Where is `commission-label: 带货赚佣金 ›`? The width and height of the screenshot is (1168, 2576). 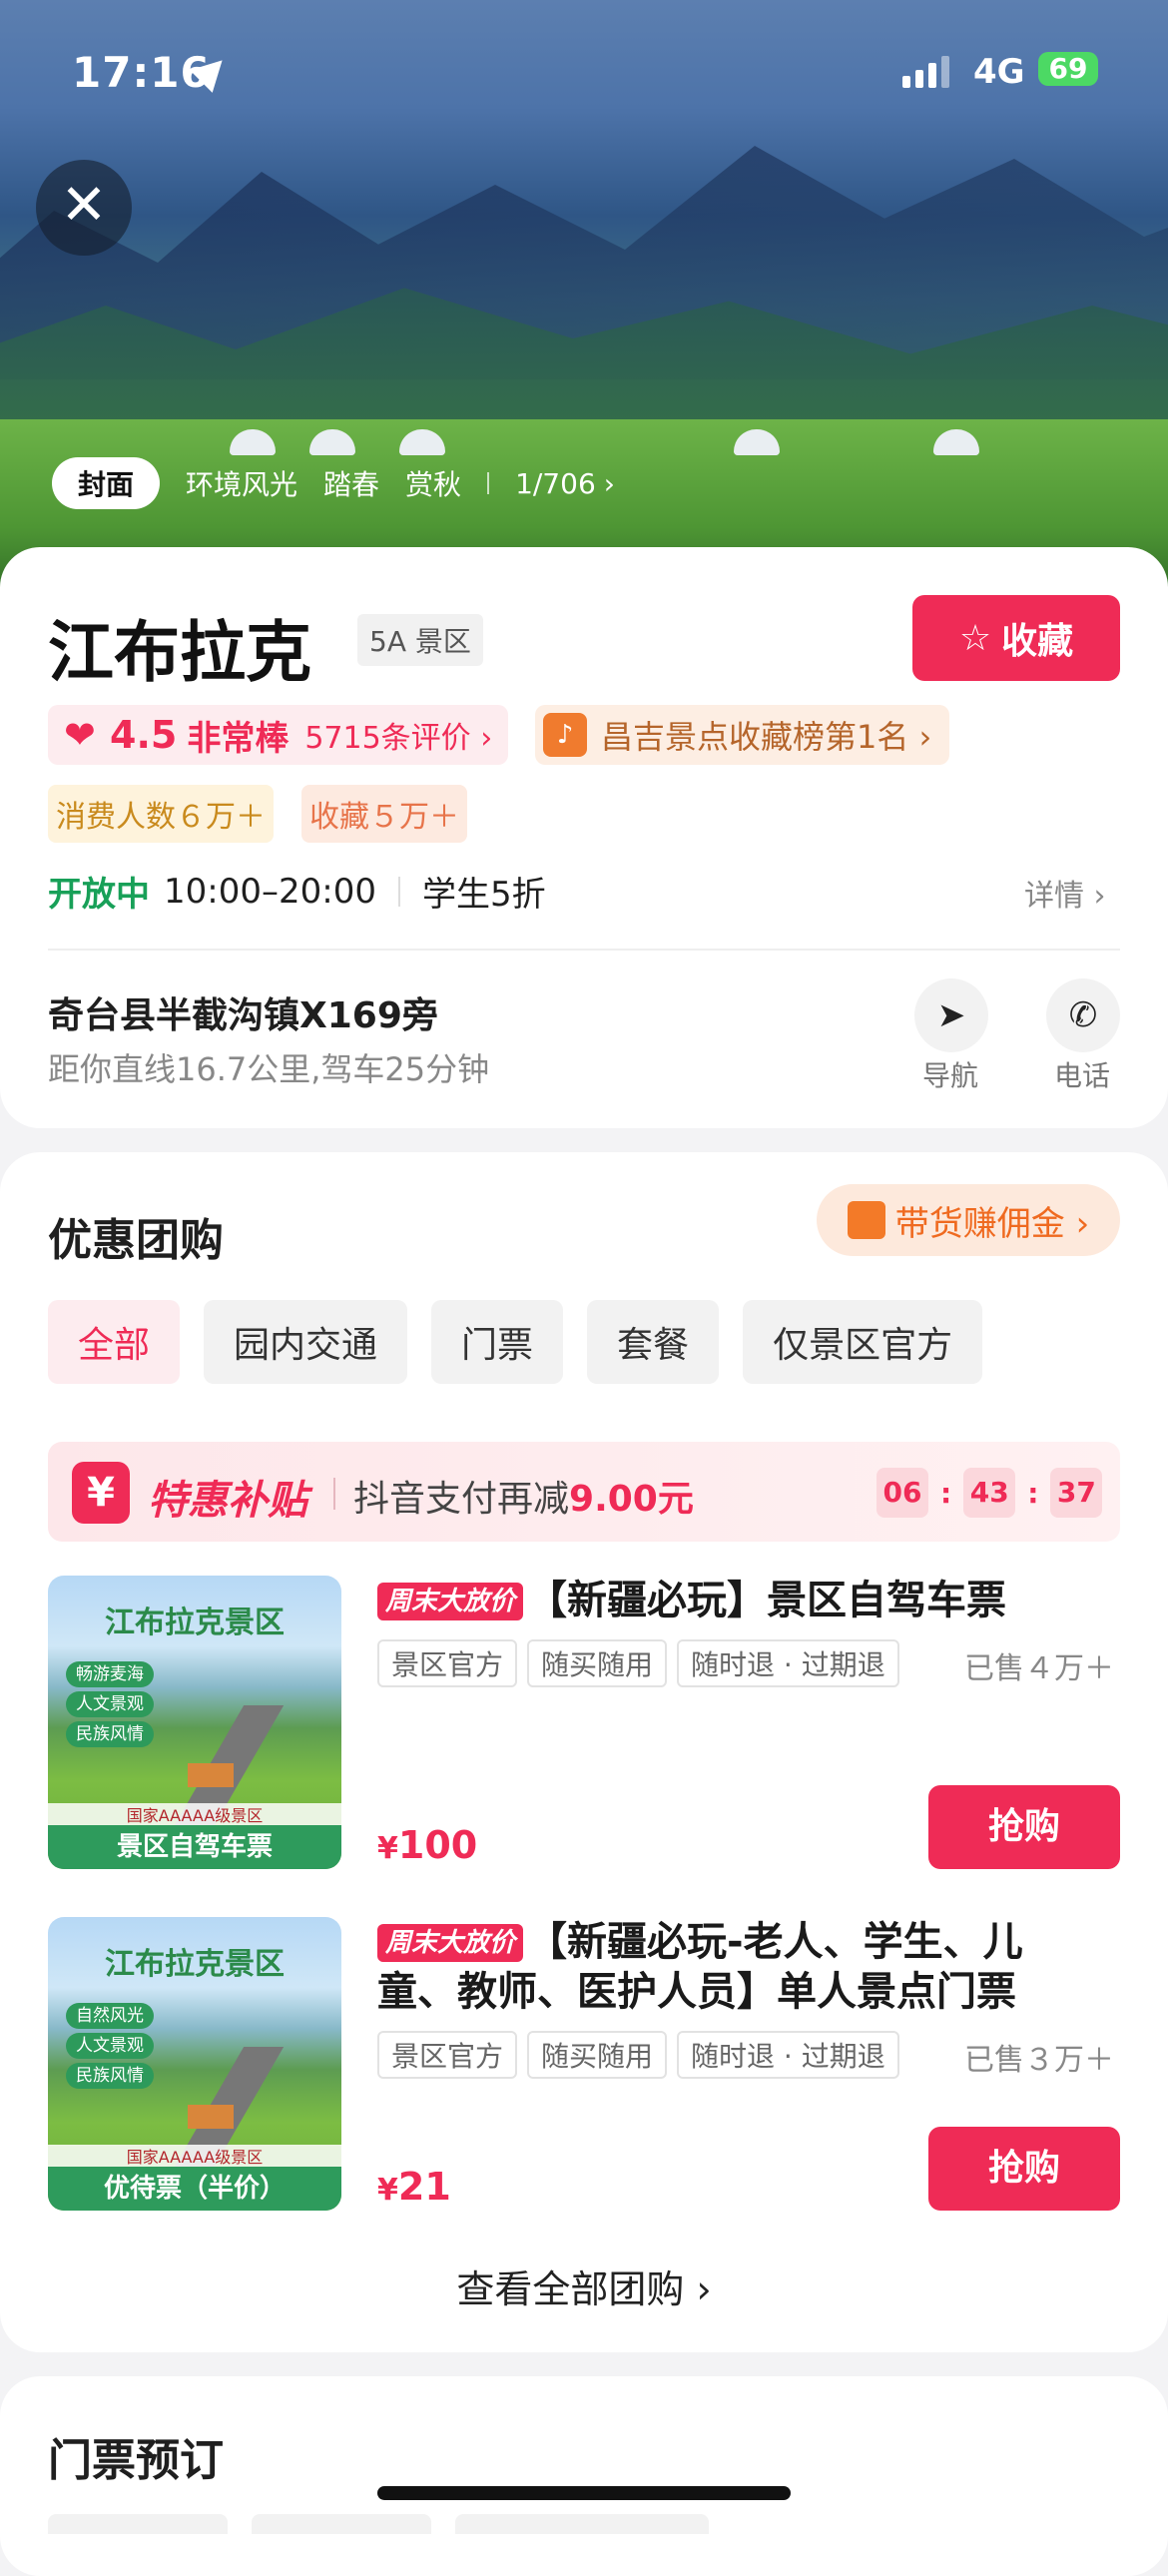
commission-label: 带货赚佣金 › is located at coordinates (992, 1224).